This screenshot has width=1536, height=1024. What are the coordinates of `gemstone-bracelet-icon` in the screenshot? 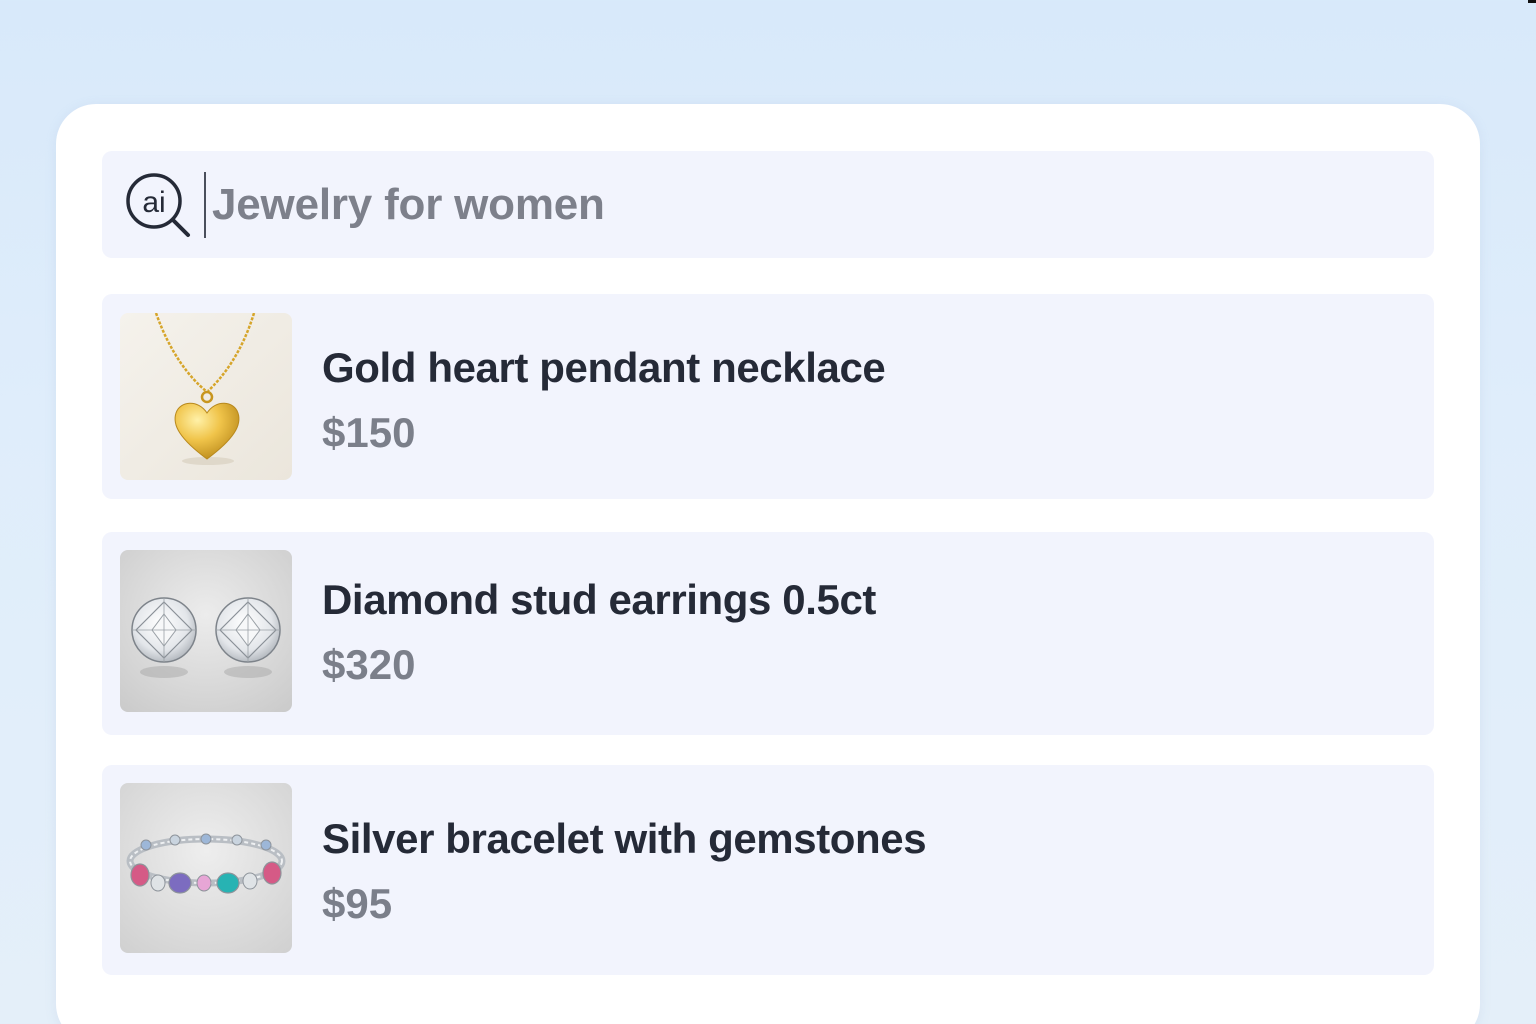 It's located at (206, 868).